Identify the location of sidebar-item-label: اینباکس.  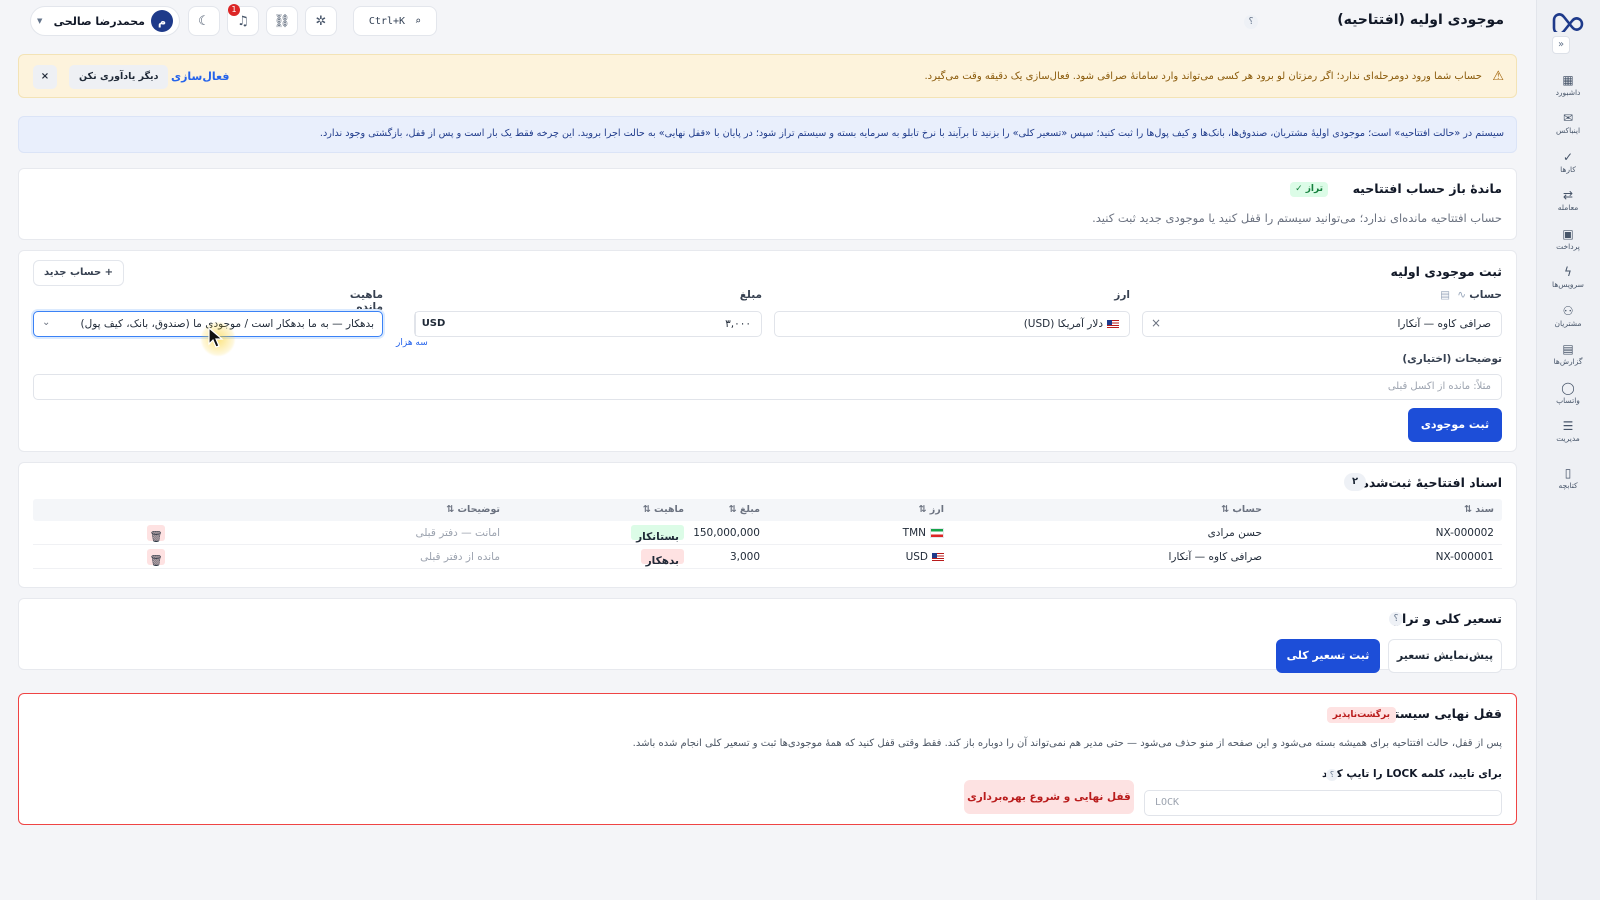
(1568, 131).